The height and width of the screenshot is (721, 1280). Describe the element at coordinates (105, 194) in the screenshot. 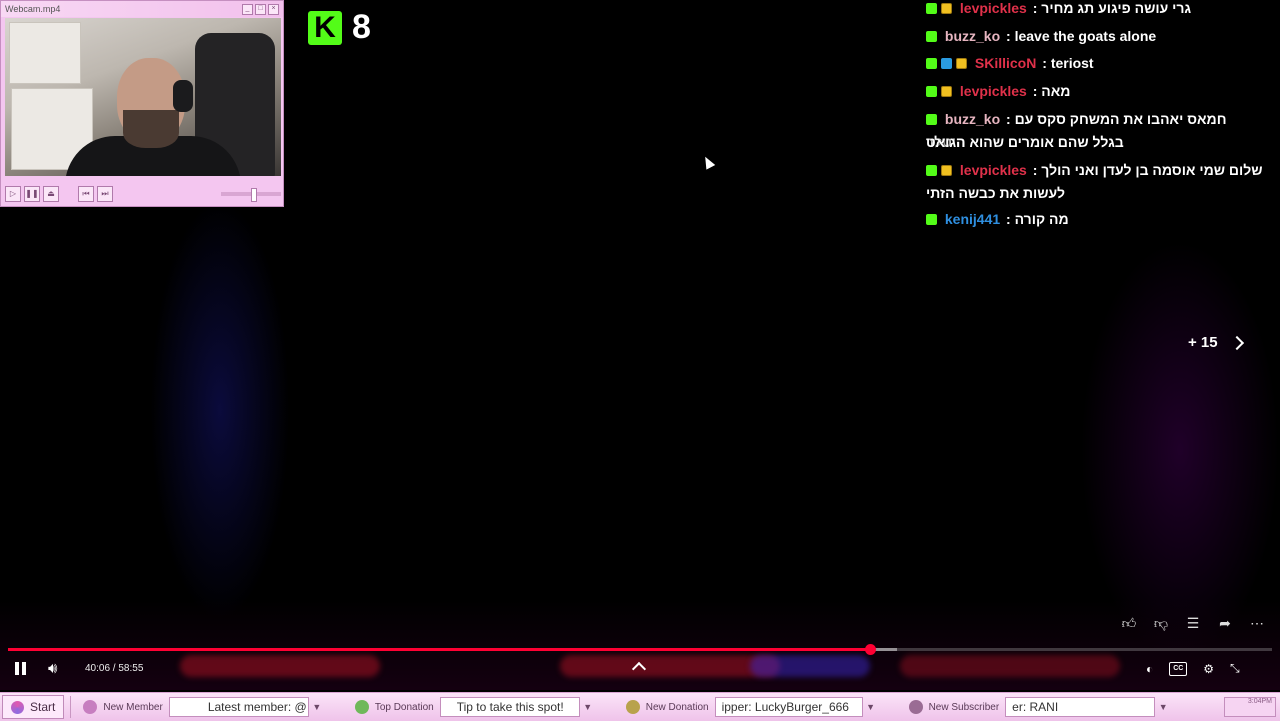

I see `next-icon: ⏭` at that location.